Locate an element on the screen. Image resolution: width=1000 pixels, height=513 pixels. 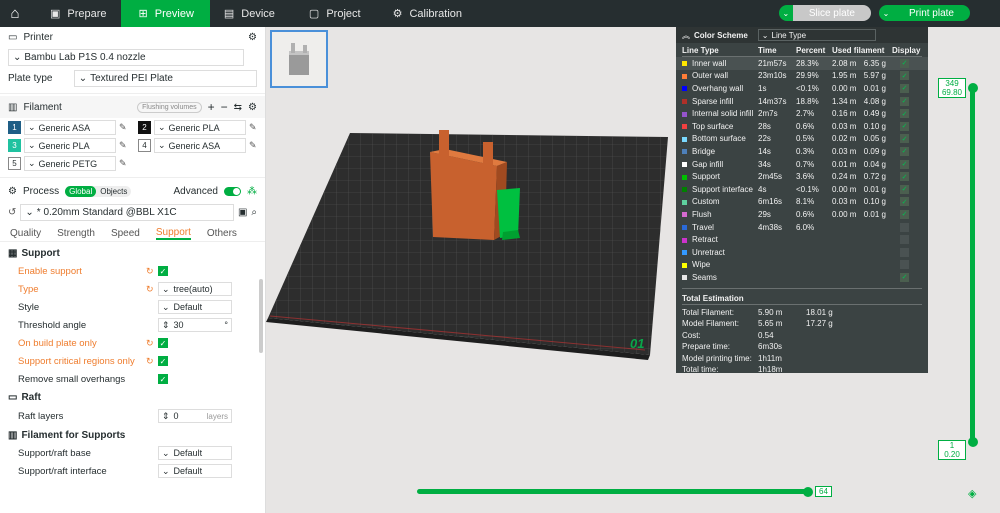
tab-prepare: ▣ Prepare is located at coordinates (75, 13).